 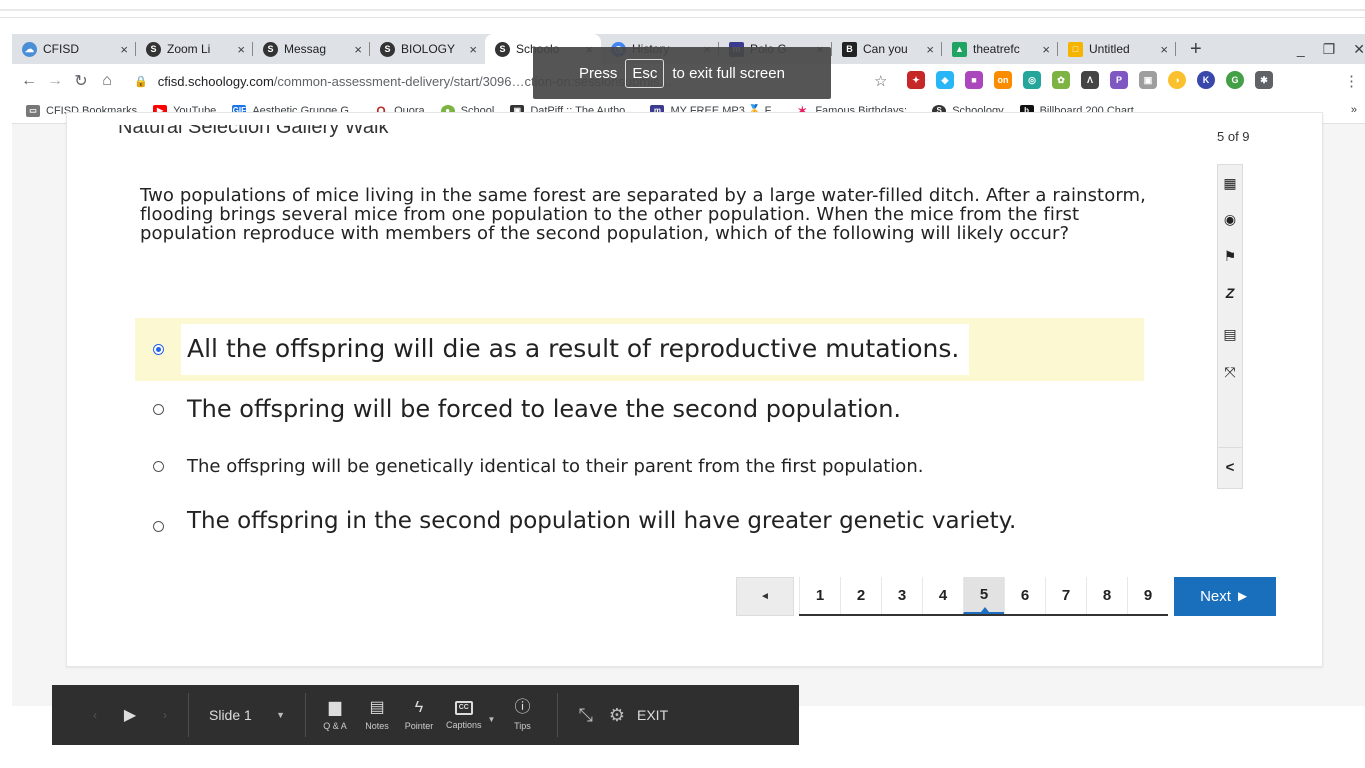 I want to click on window-controls: _ ❐ ✕, so click(x=1331, y=49).